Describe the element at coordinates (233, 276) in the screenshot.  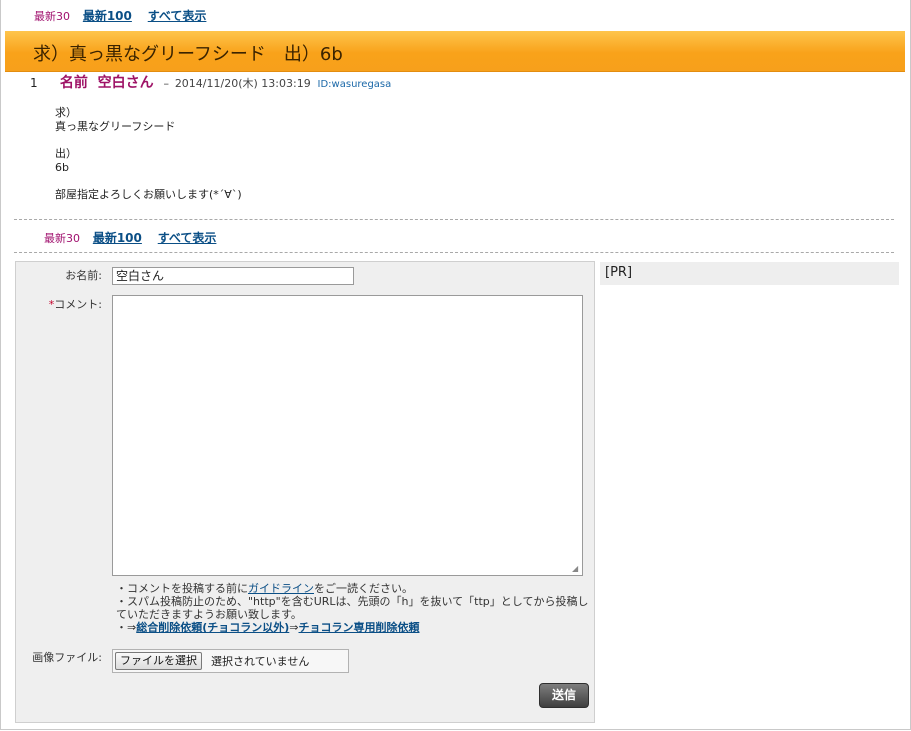
I see `name-input: 空白さん` at that location.